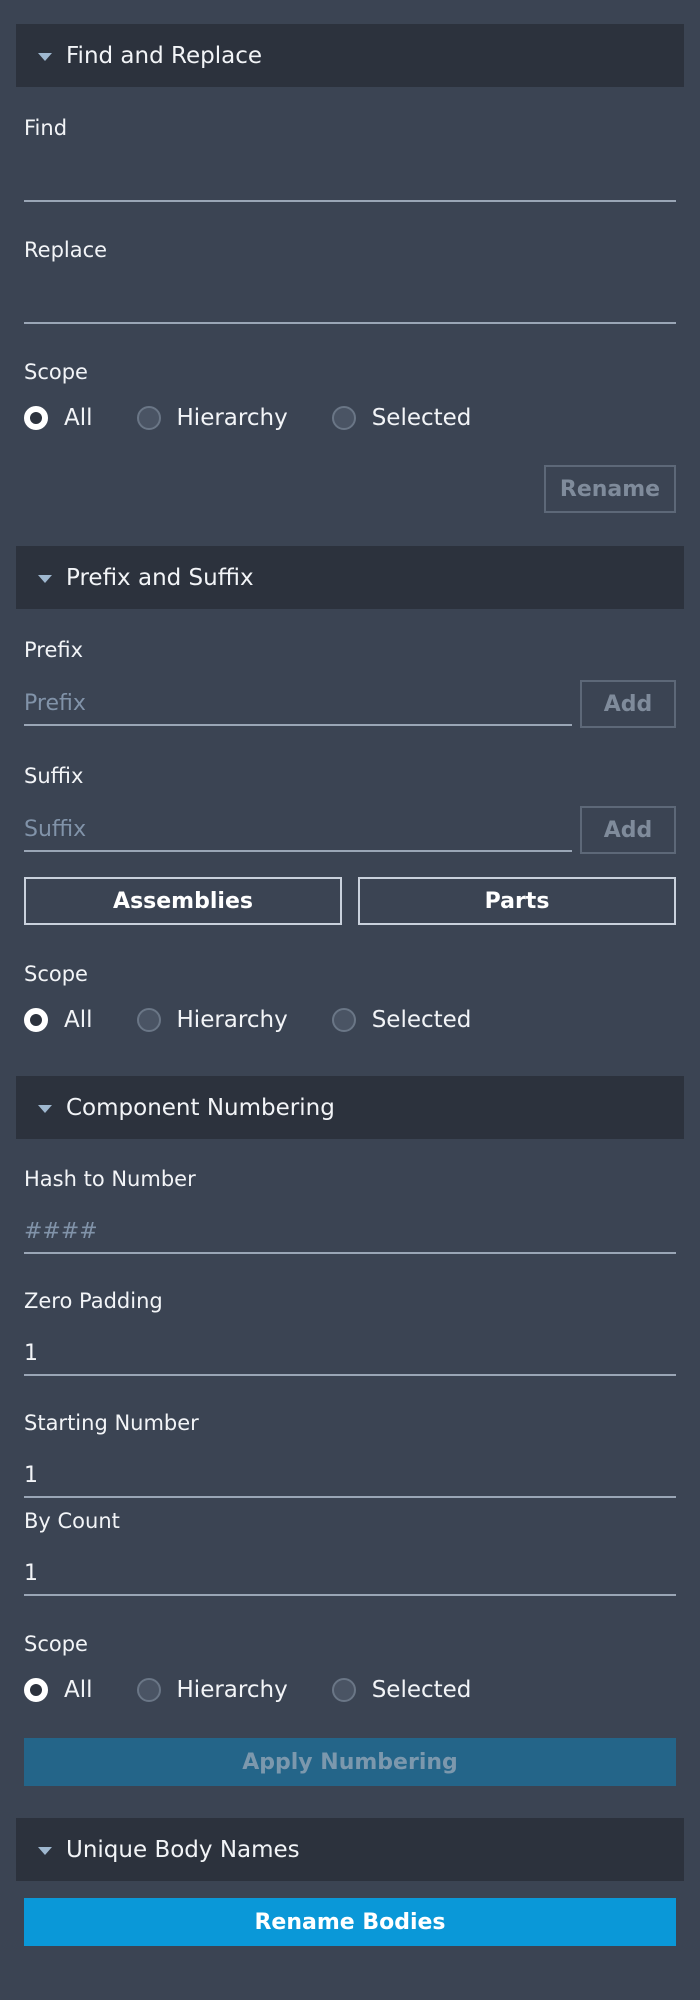  Describe the element at coordinates (164, 55) in the screenshot. I see `section-title: Find and Replace` at that location.